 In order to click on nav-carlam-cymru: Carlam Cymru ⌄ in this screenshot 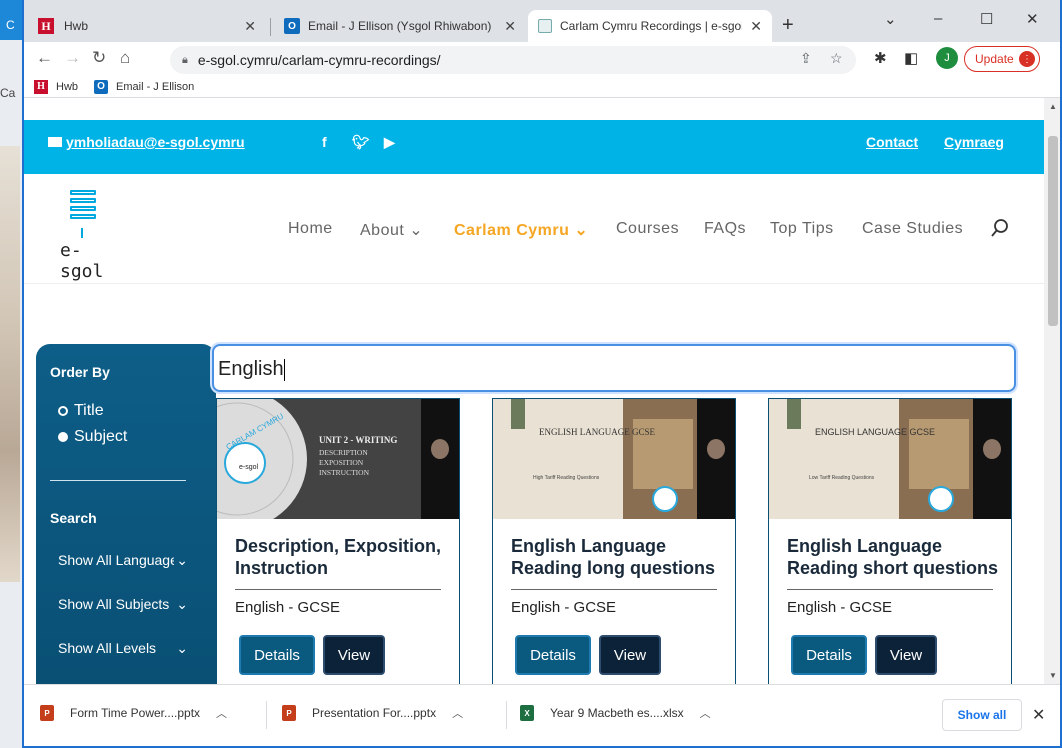, I will do `click(521, 230)`.